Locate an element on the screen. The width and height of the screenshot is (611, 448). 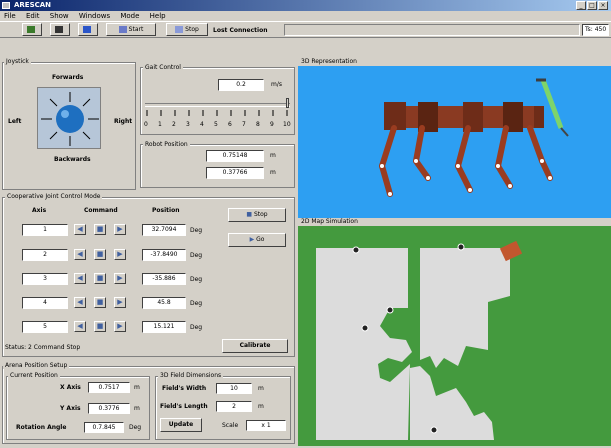
position-unit-3: Deg is located at coordinates (196, 279).